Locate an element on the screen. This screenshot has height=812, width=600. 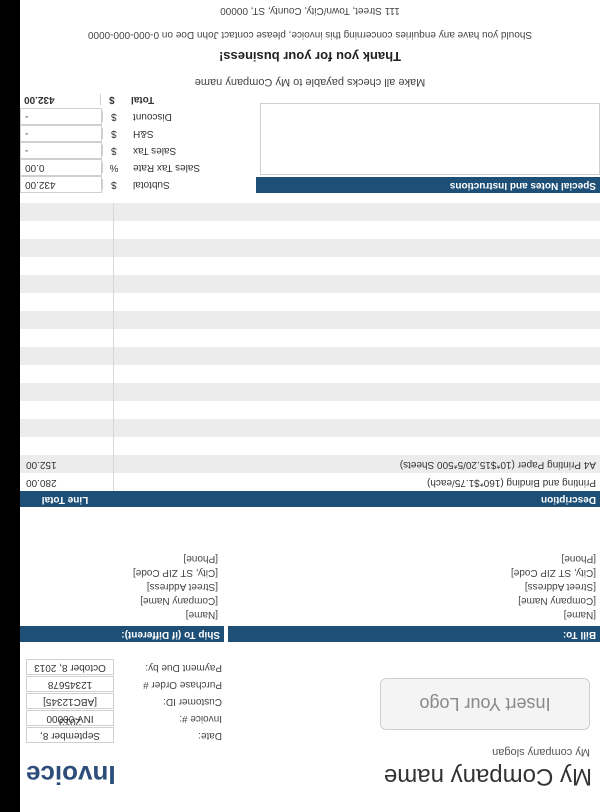
meta-label: Invoice #: is located at coordinates (200, 718).